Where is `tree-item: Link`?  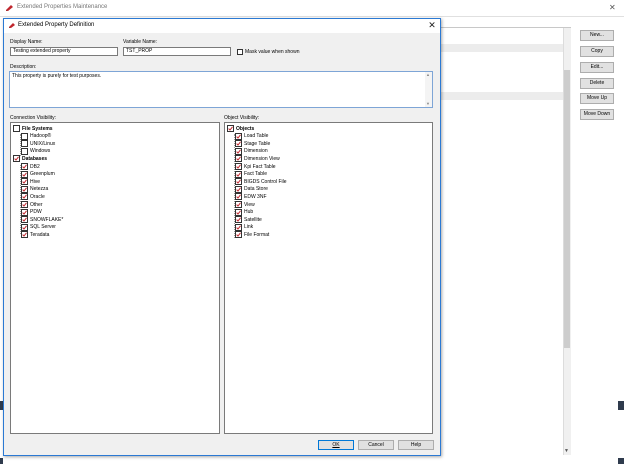 tree-item: Link is located at coordinates (244, 227).